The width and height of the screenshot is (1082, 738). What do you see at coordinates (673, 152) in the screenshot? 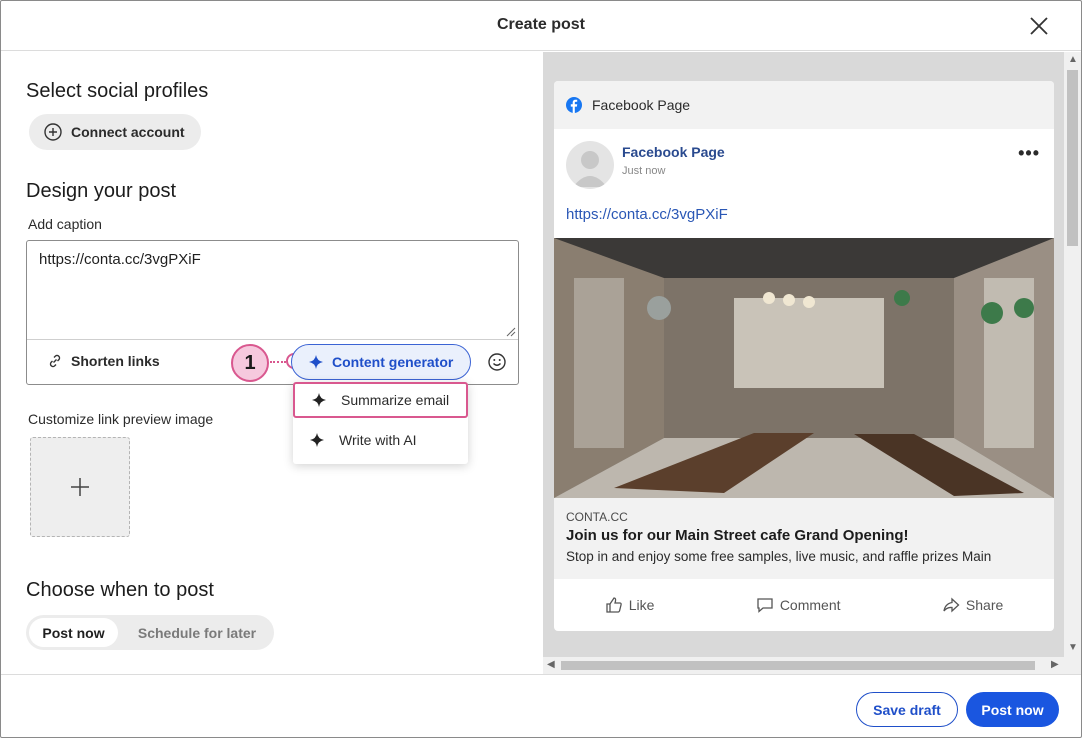
I see `page-name: Facebook Page` at bounding box center [673, 152].